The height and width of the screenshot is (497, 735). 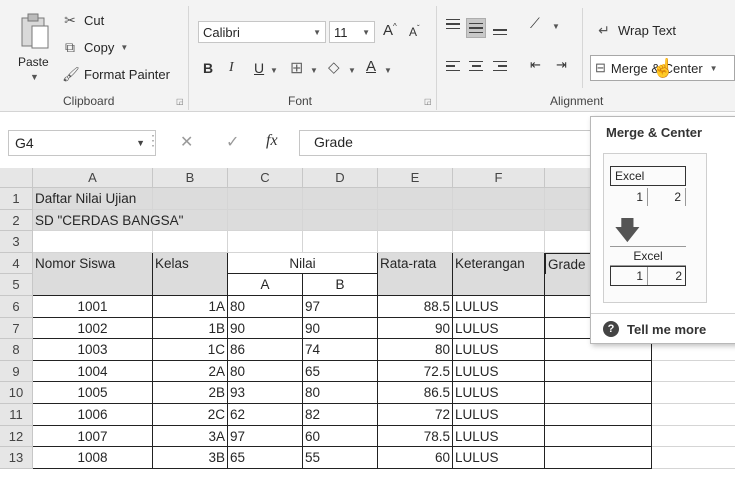 I want to click on fill-color-dropdown-icon: ▼, so click(x=352, y=70).